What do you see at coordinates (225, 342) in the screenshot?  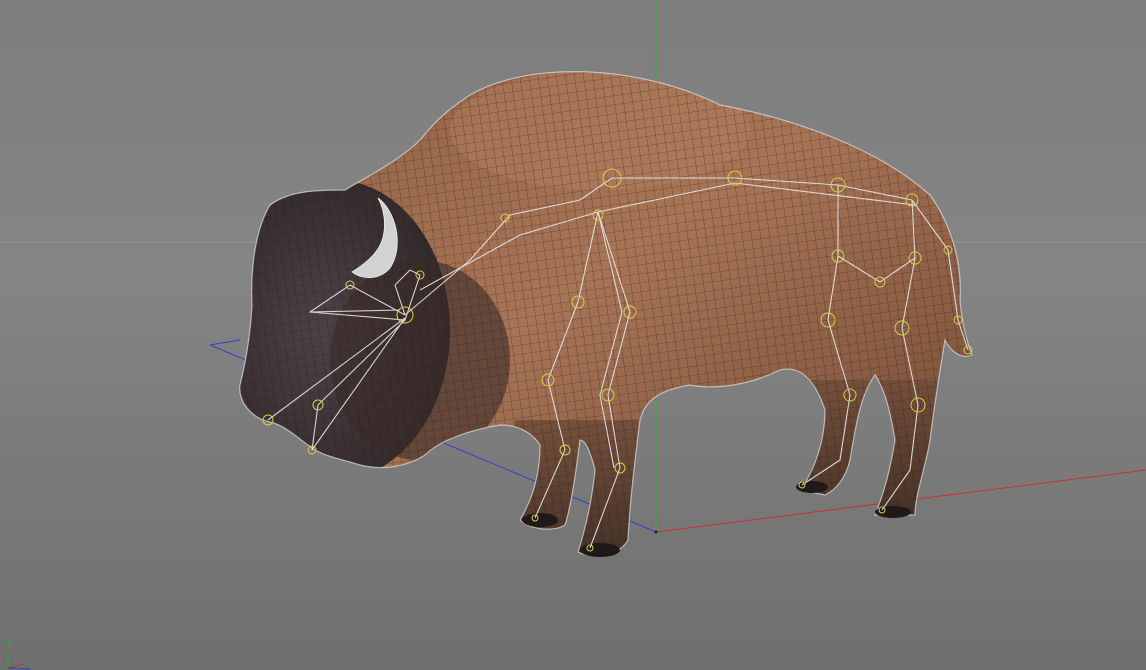 I see `z-axis-stub` at bounding box center [225, 342].